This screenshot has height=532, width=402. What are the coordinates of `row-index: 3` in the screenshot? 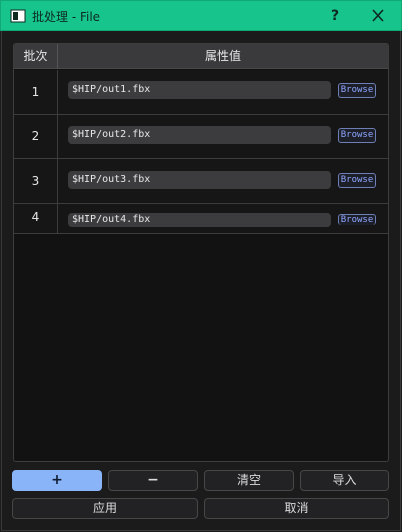 It's located at (36, 181).